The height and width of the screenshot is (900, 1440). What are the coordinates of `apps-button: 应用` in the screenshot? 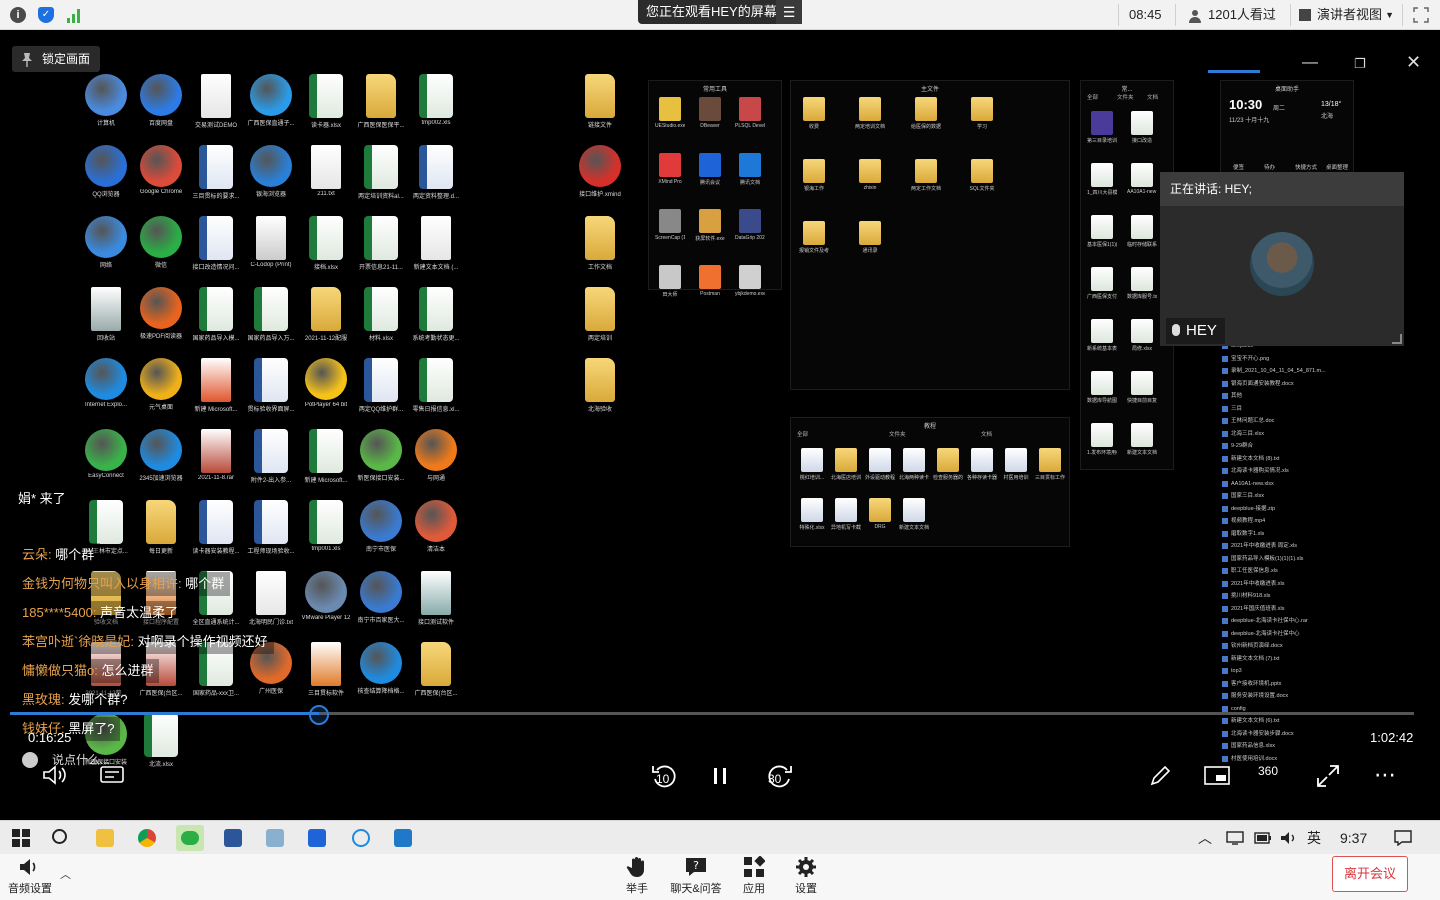 It's located at (754, 877).